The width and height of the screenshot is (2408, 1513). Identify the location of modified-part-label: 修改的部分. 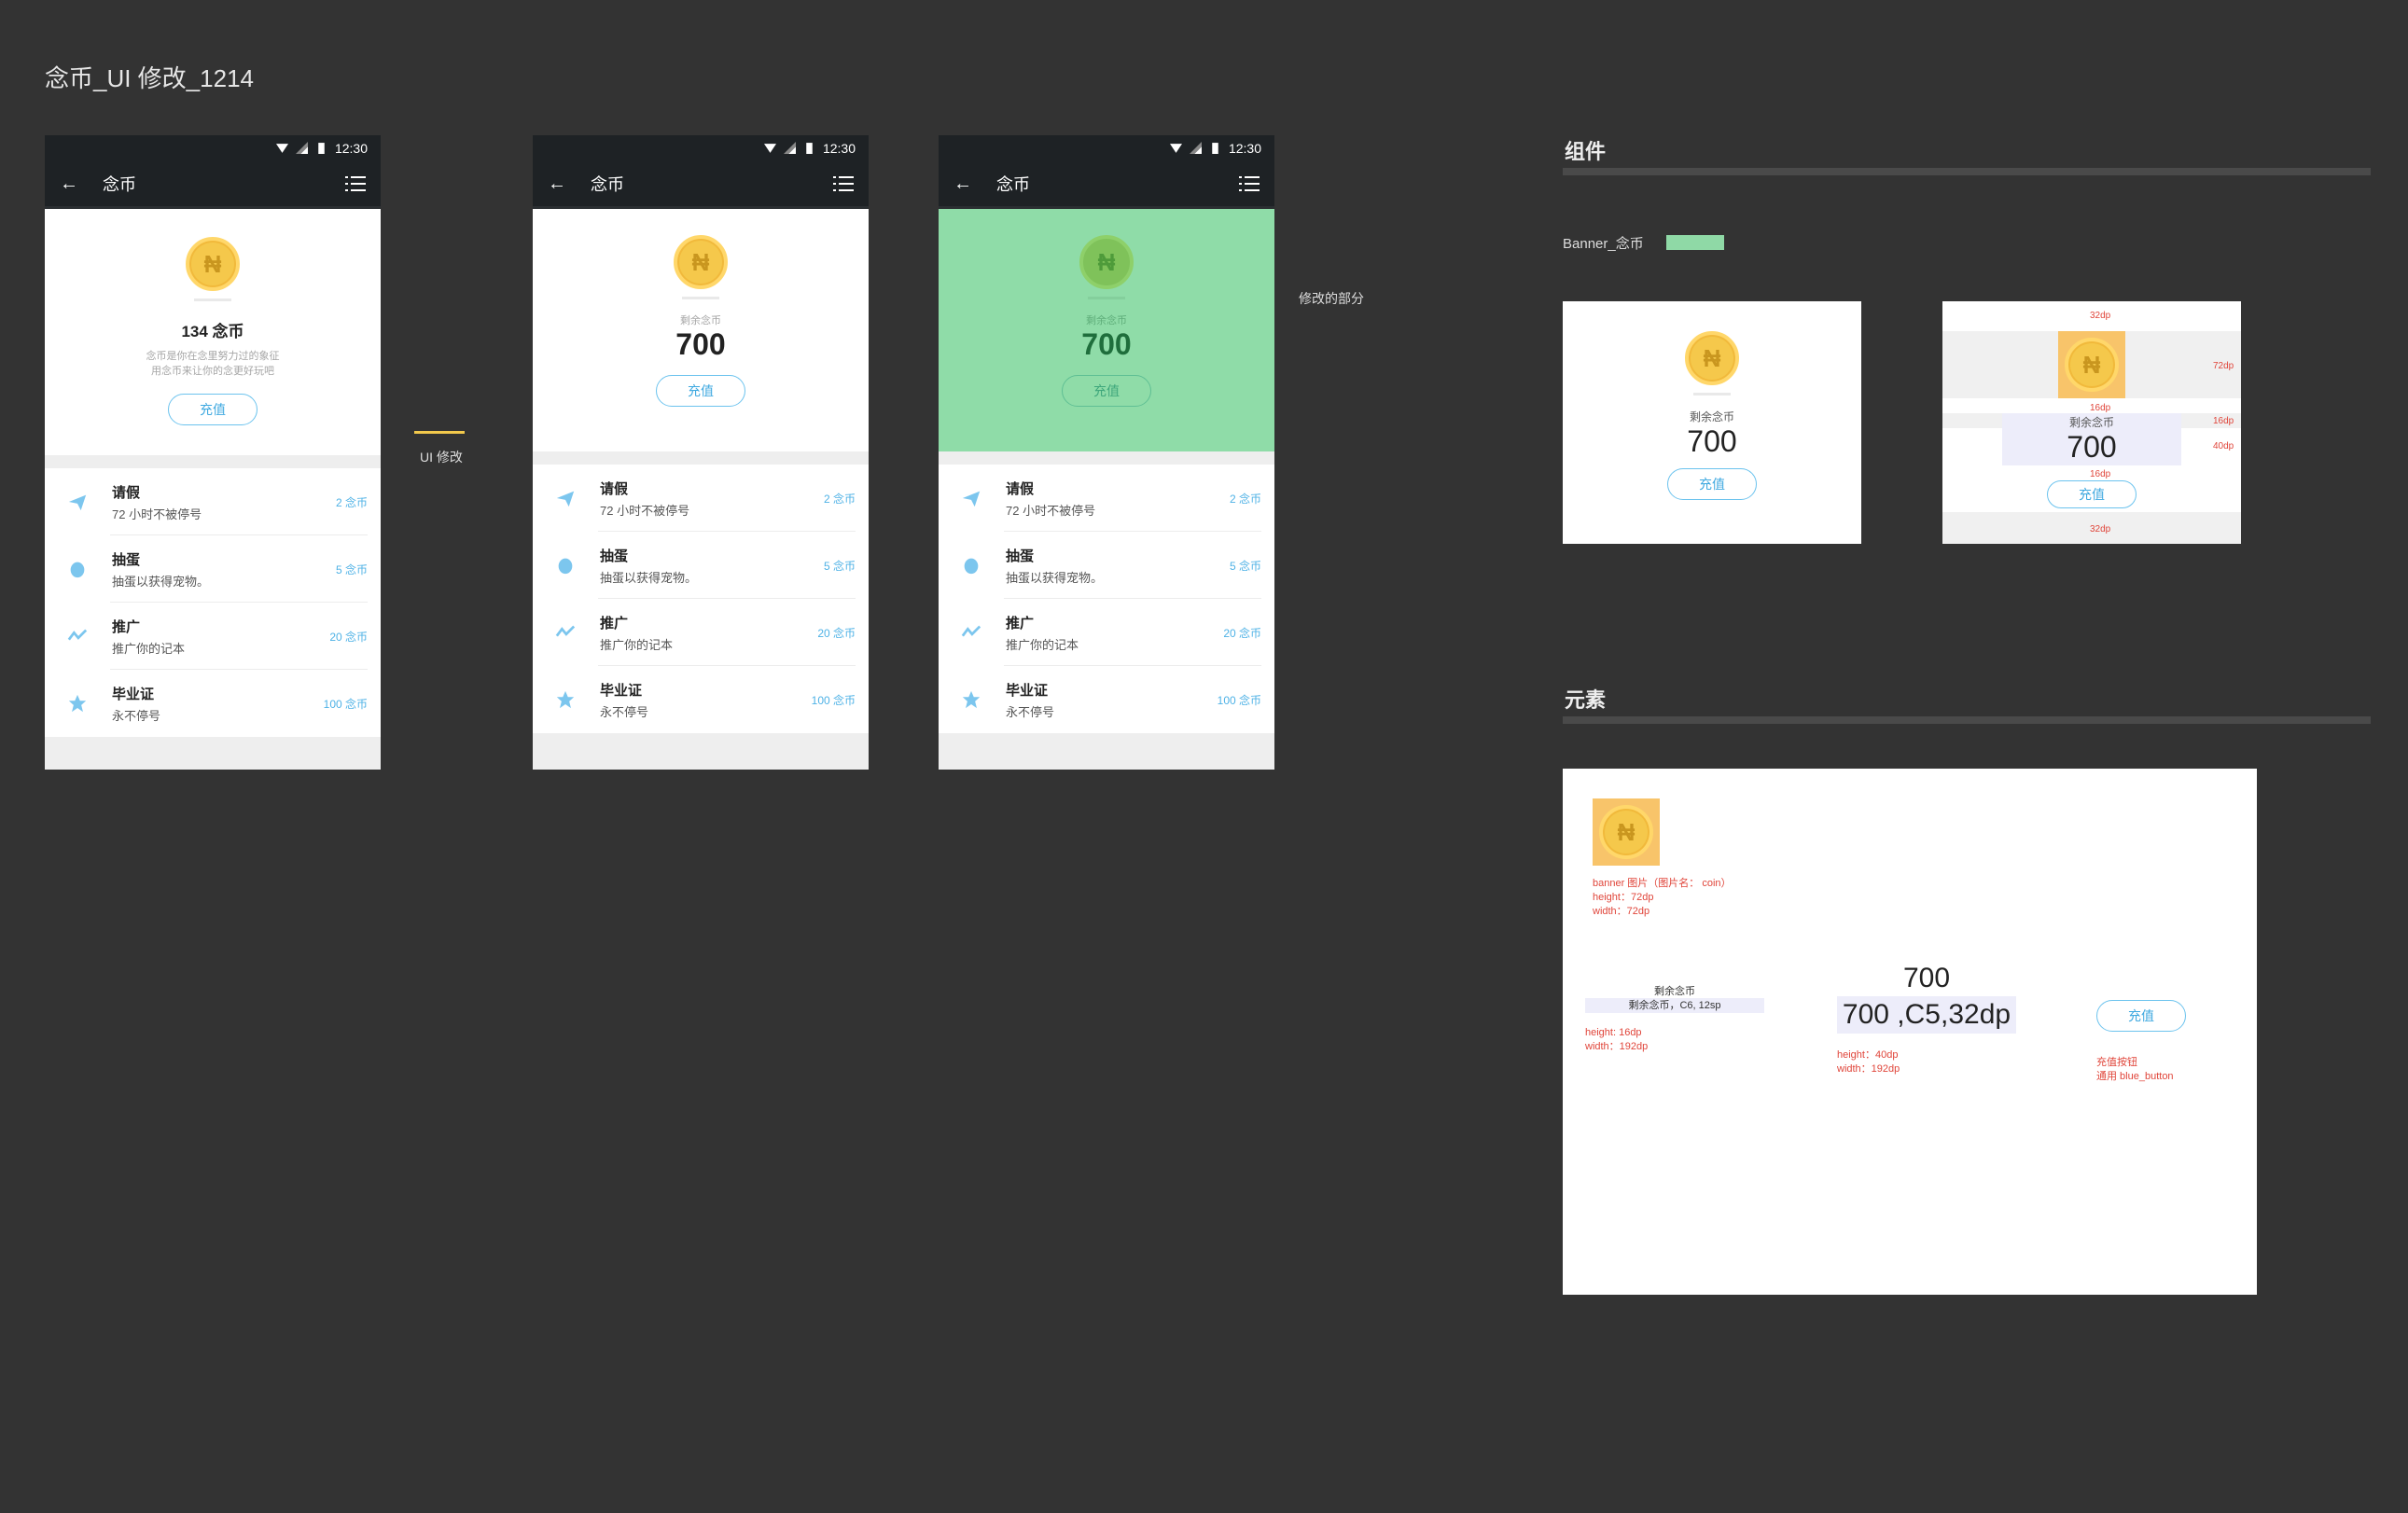
(1332, 298).